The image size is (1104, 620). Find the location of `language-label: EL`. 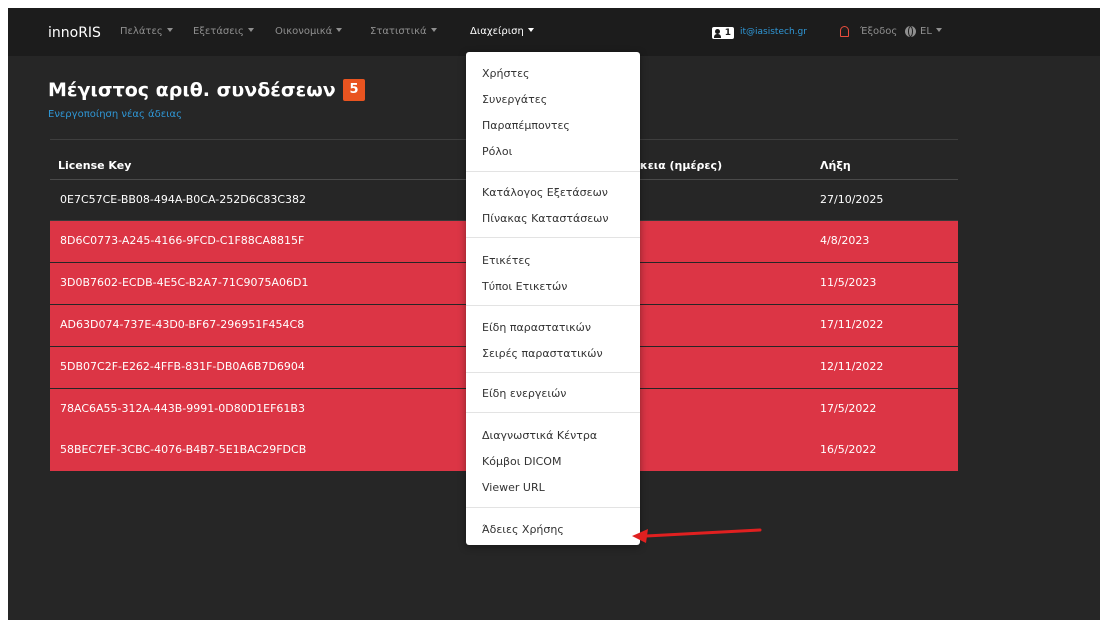

language-label: EL is located at coordinates (926, 31).